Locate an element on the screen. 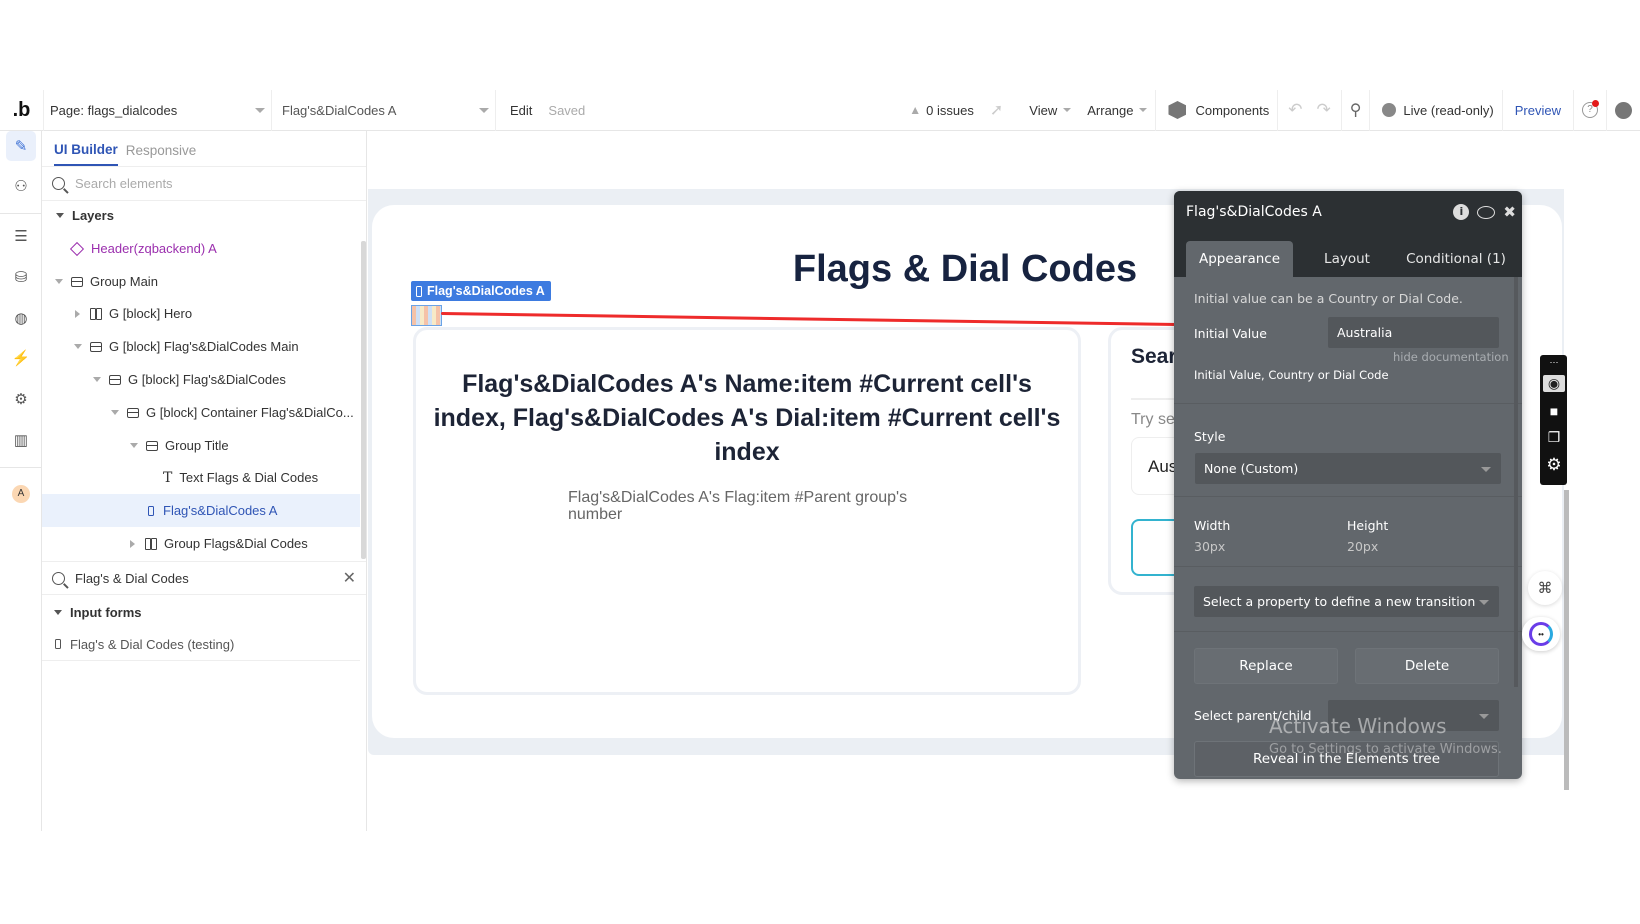  workflow-icon: ⚇ is located at coordinates (21, 186).